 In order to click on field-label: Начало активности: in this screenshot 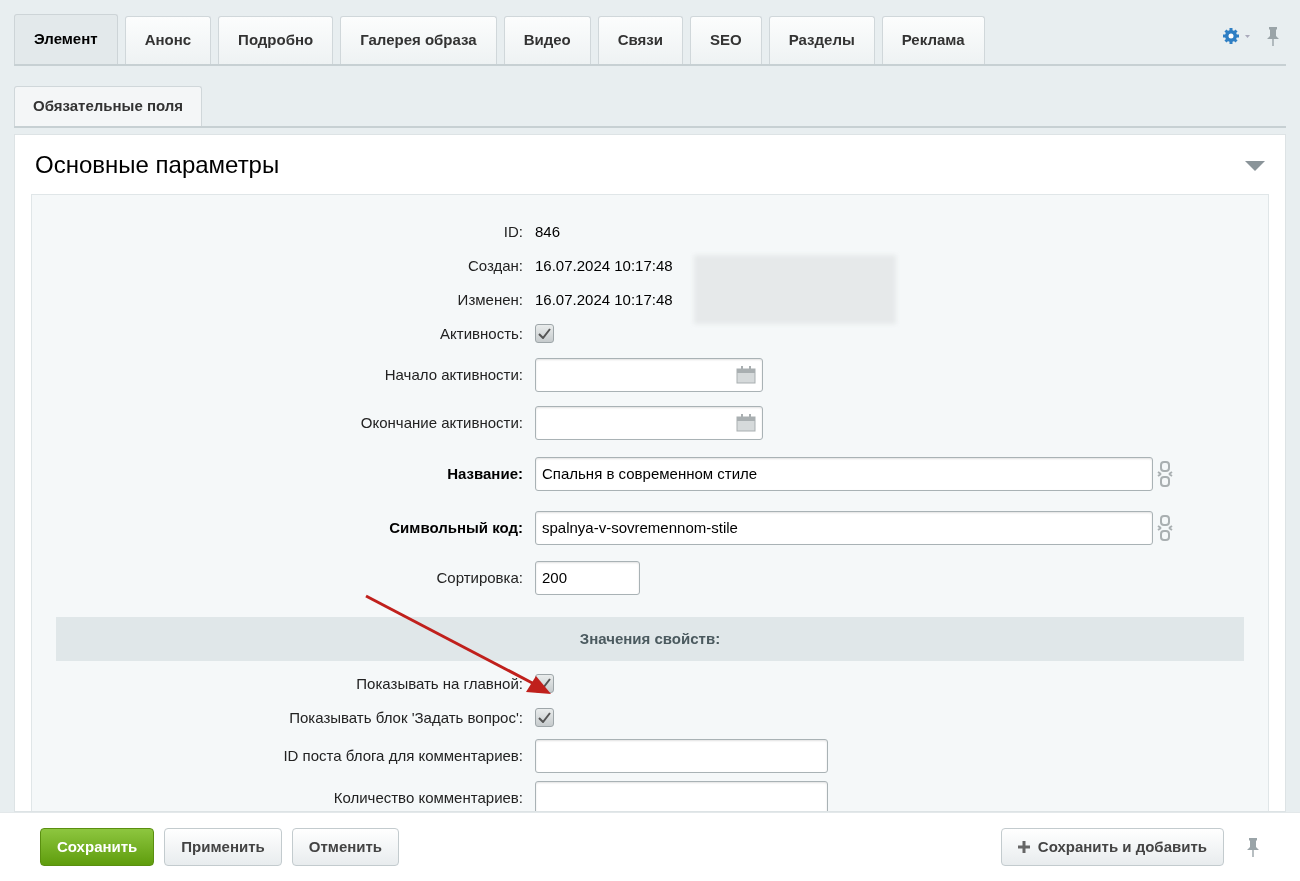, I will do `click(453, 374)`.